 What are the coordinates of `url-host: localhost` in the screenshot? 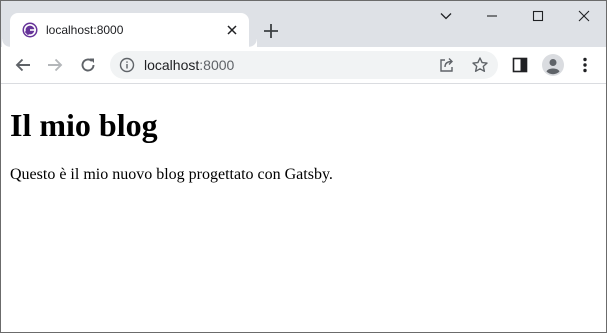 It's located at (172, 65).